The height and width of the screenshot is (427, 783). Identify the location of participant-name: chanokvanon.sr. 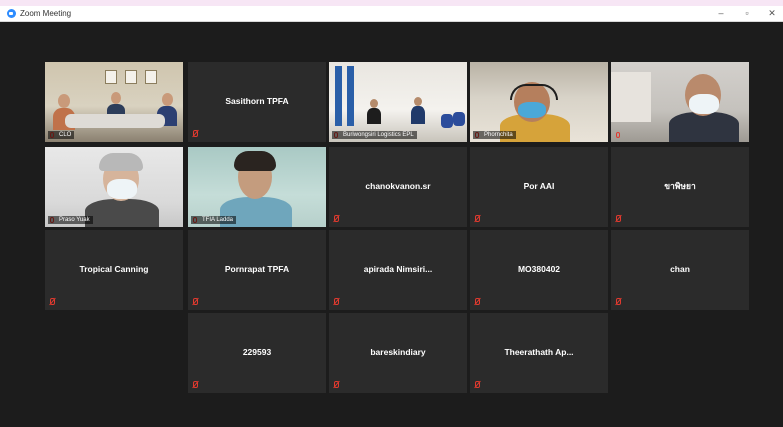
(398, 186).